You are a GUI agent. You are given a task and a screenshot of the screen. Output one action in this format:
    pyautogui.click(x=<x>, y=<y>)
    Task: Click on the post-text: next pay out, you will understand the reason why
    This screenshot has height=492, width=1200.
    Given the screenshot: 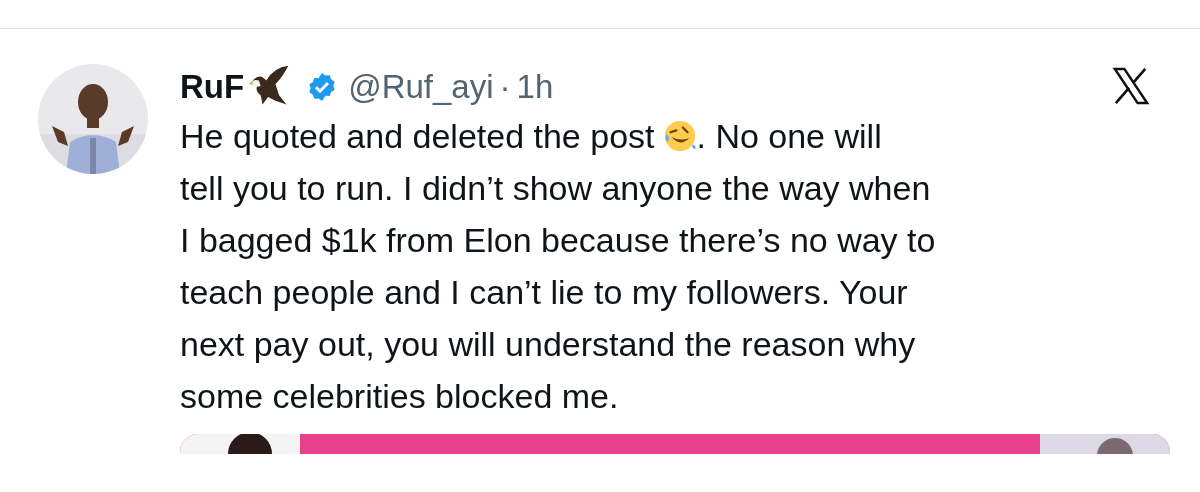 What is the action you would take?
    pyautogui.click(x=548, y=344)
    